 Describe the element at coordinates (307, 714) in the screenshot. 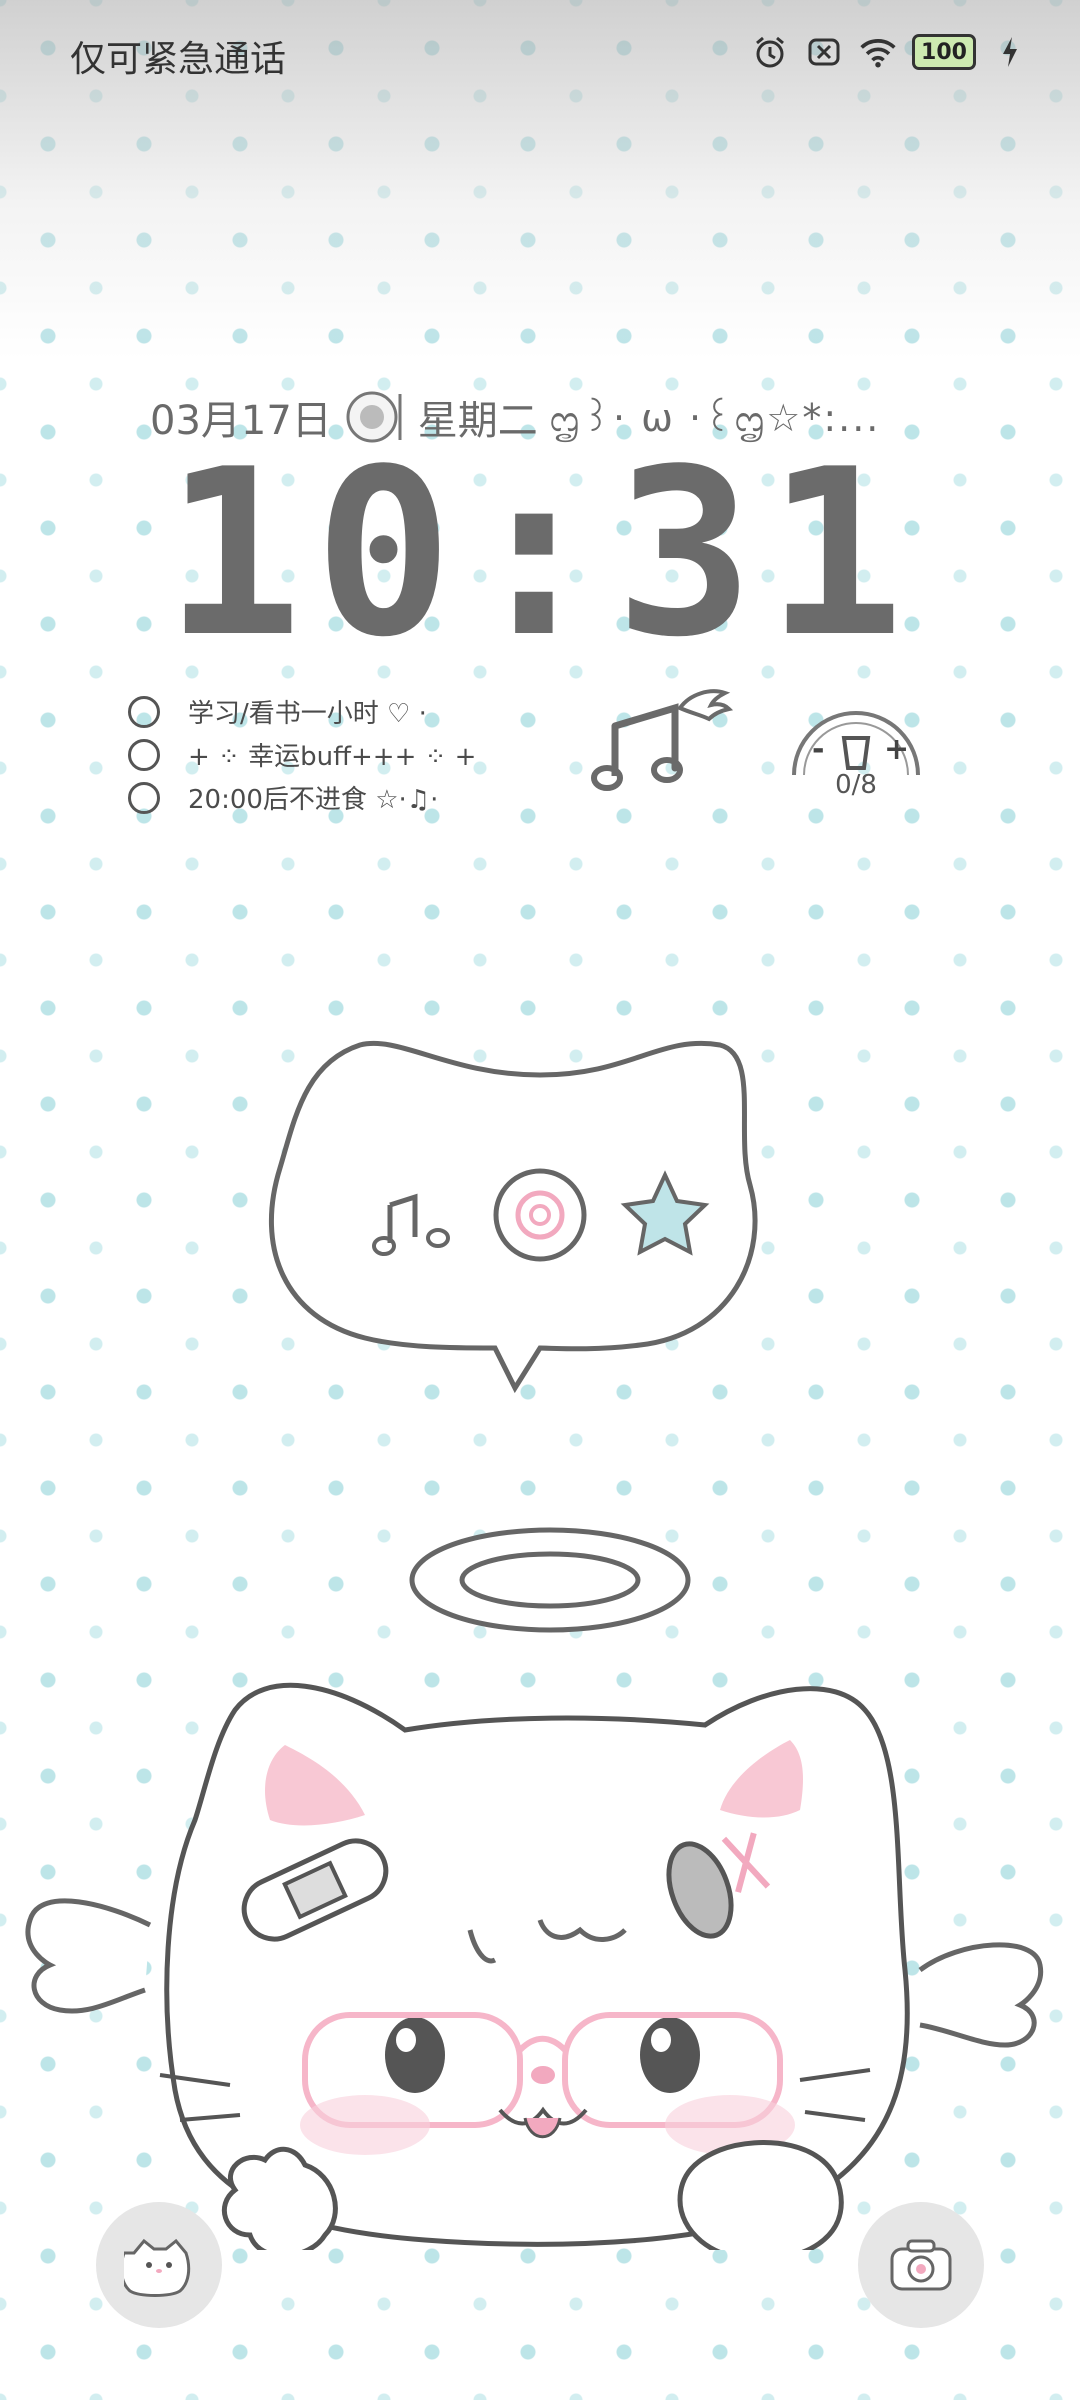

I see `todo-label: 学习/看书一小时 ♡ ·` at that location.